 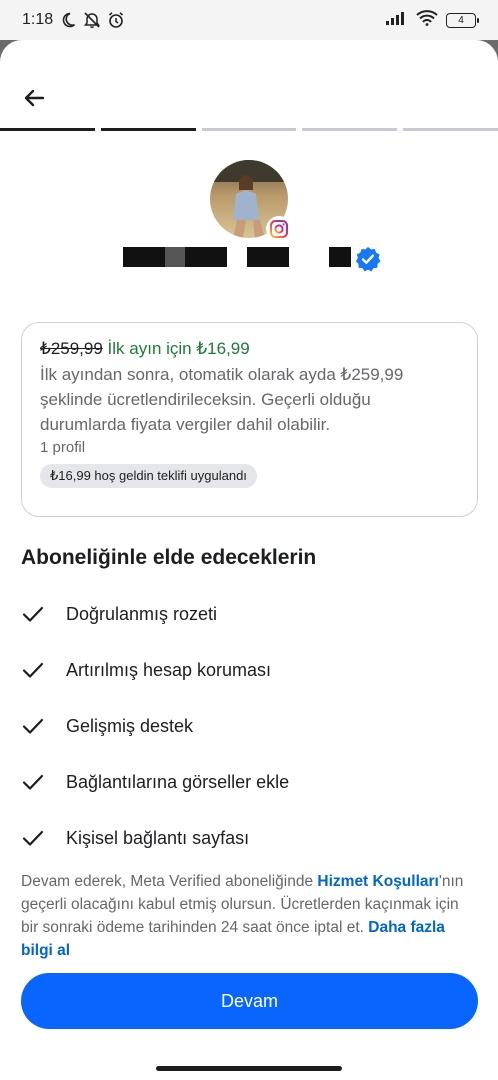 I want to click on battery-icon: 4, so click(x=462, y=20).